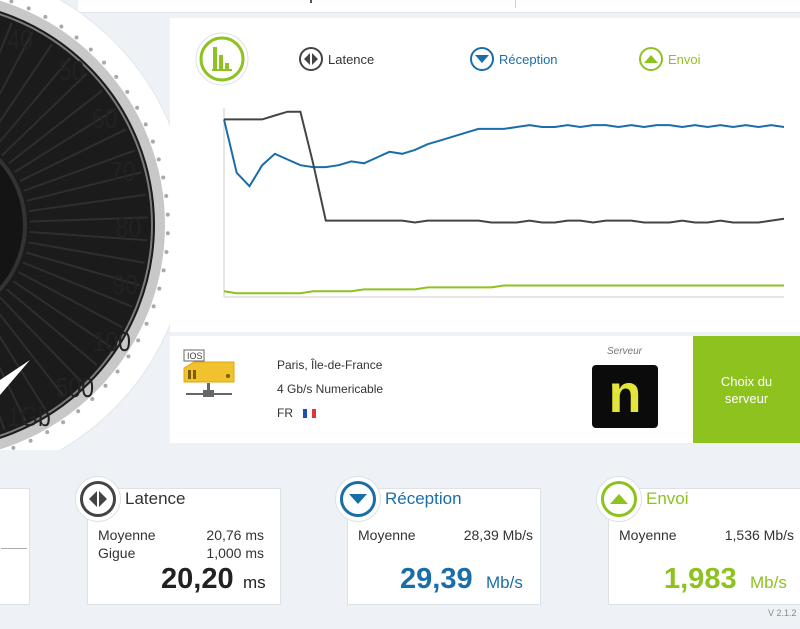  I want to click on legend-upload: Envoi, so click(670, 59).